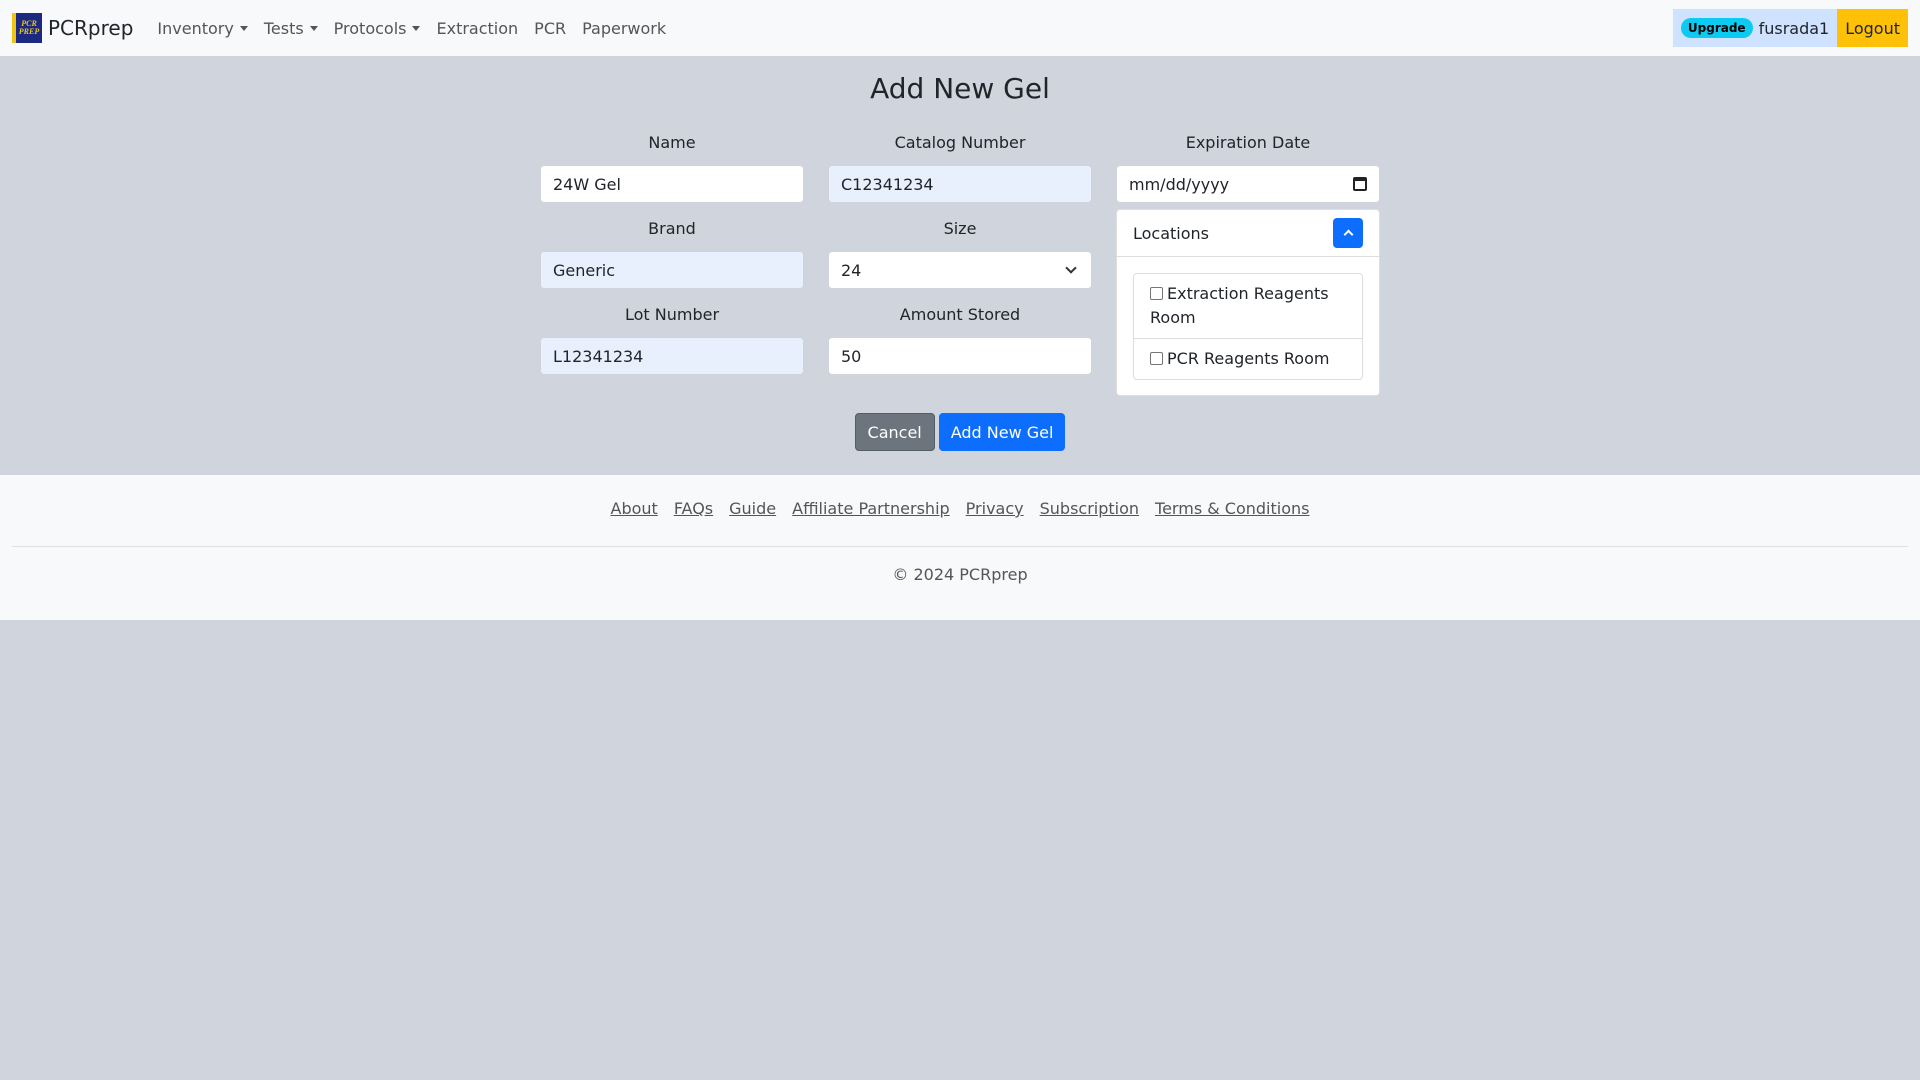 The image size is (1920, 1080). I want to click on catalog-label: Catalog Number, so click(960, 142).